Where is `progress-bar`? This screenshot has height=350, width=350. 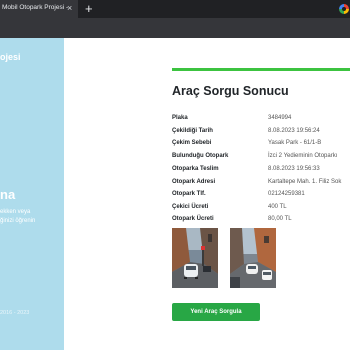
progress-bar is located at coordinates (261, 69).